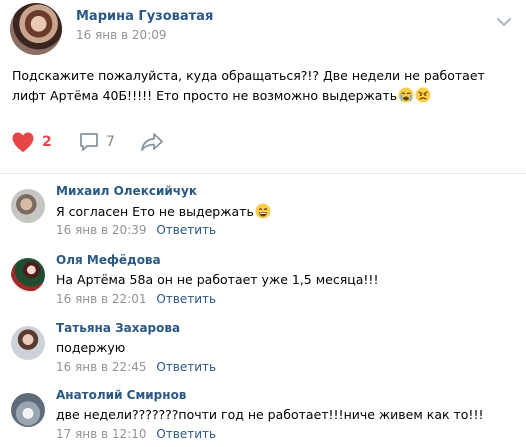 This screenshot has width=526, height=447. What do you see at coordinates (101, 434) in the screenshot?
I see `comment-date: 17 янв в 12:10` at bounding box center [101, 434].